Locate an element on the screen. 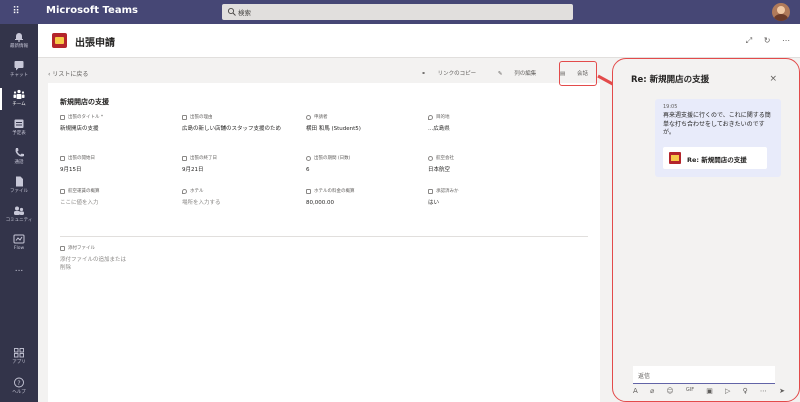 This screenshot has height=402, width=800. airline-icon is located at coordinates (430, 158).